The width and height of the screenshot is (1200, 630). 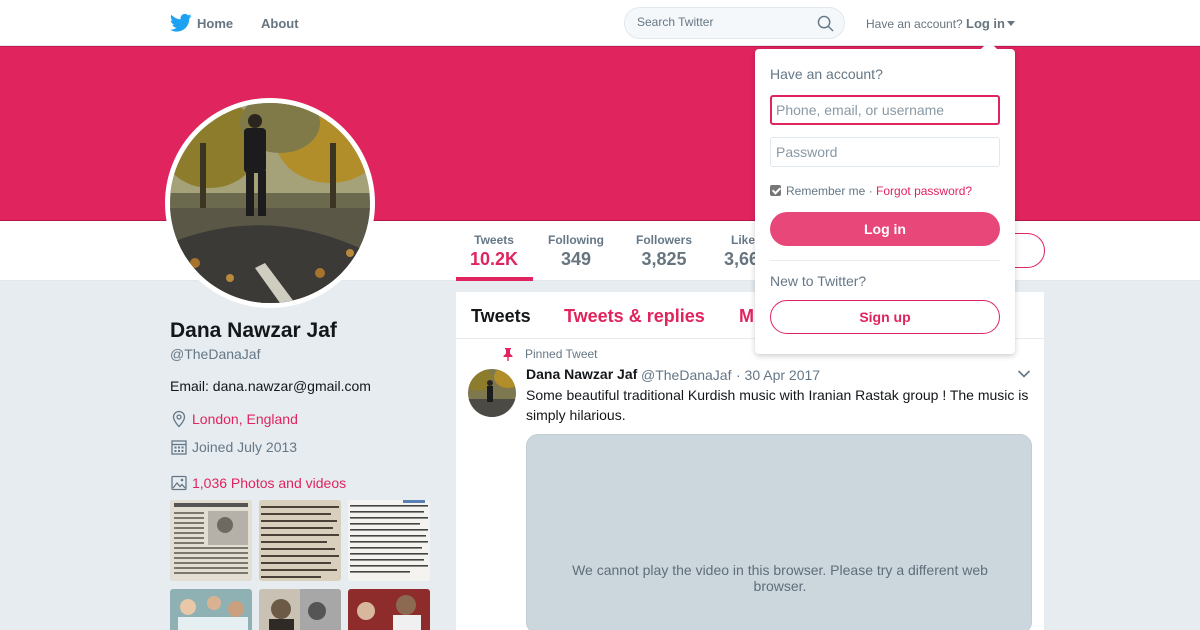 What do you see at coordinates (576, 240) in the screenshot?
I see `stat-label: Following` at bounding box center [576, 240].